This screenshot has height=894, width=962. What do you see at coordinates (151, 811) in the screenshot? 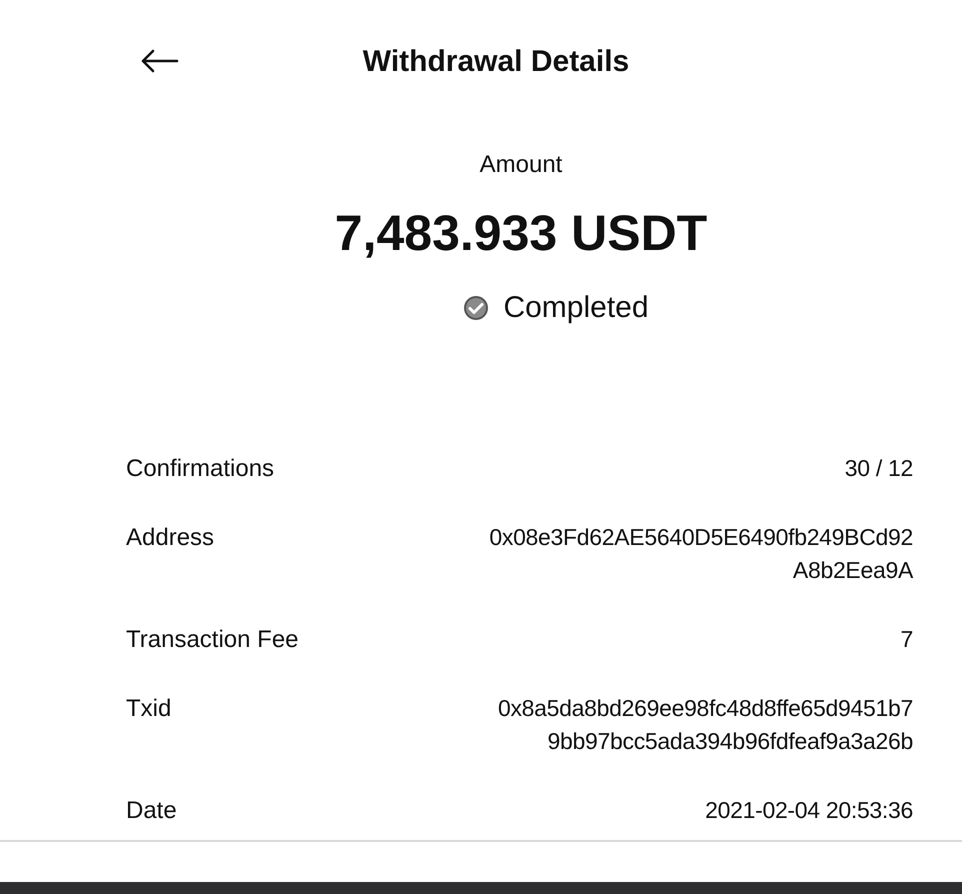
I see `detail-label: Date` at bounding box center [151, 811].